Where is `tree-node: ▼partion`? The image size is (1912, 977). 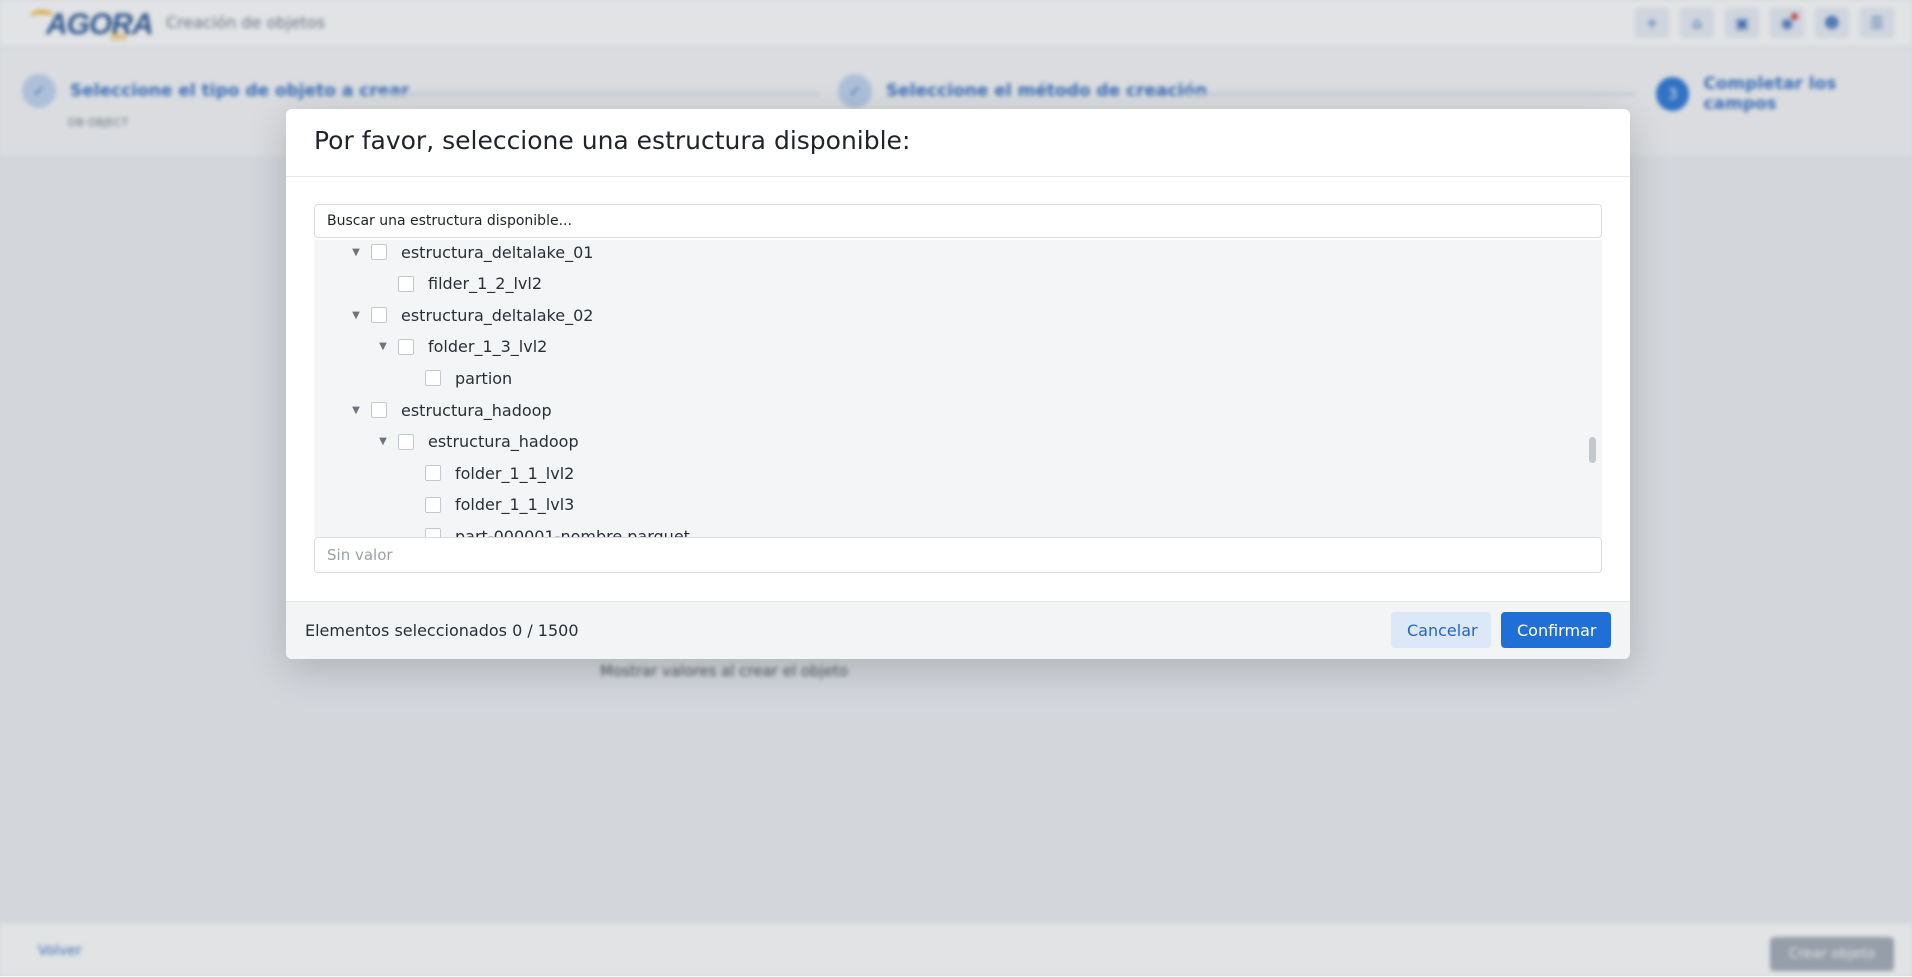
tree-node: ▼partion is located at coordinates (457, 378).